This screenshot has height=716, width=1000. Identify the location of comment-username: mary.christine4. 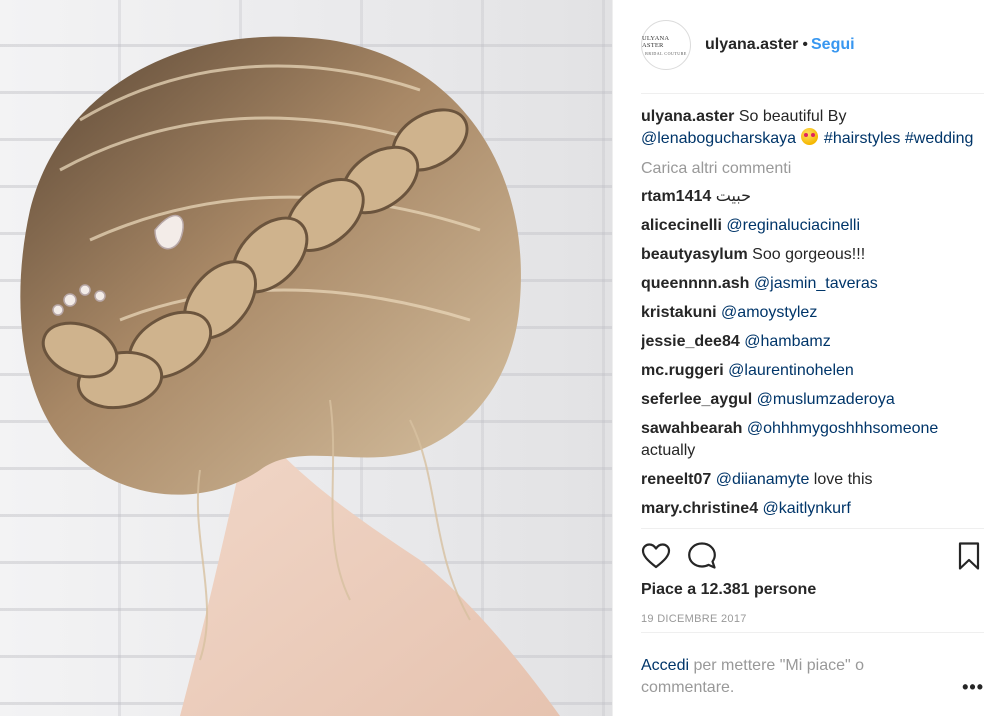
(699, 508).